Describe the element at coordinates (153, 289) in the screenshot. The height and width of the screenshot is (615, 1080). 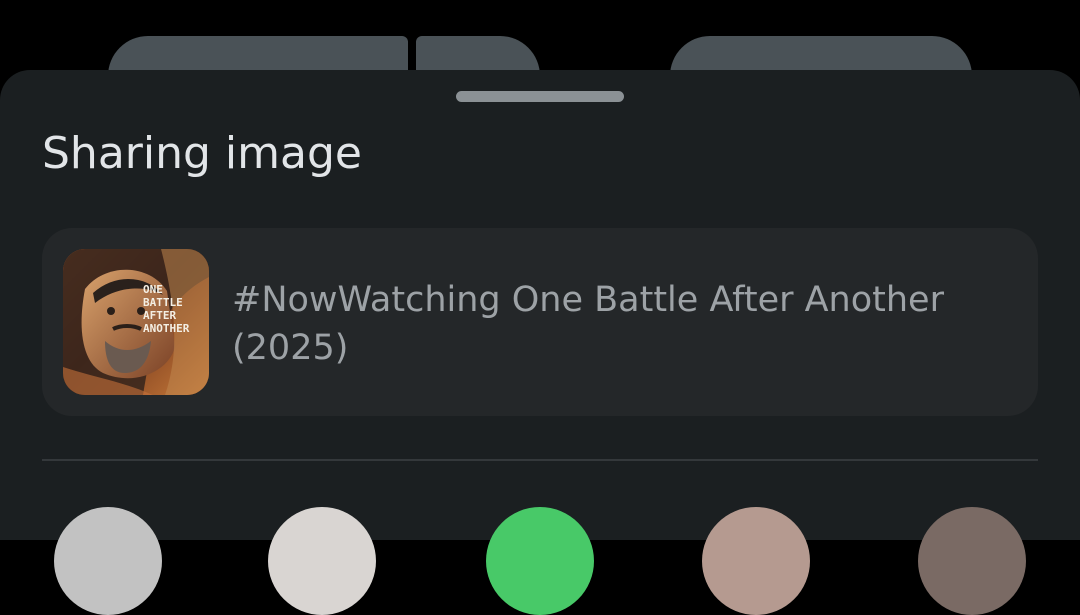
I see `thumbnail-word: ONE` at that location.